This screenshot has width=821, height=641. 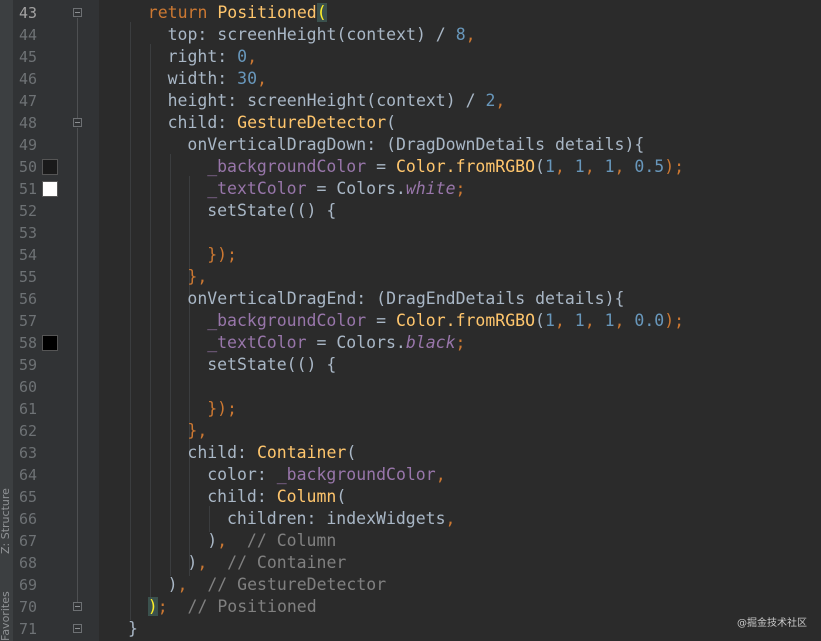 What do you see at coordinates (26, 365) in the screenshot?
I see `line-number: 59` at bounding box center [26, 365].